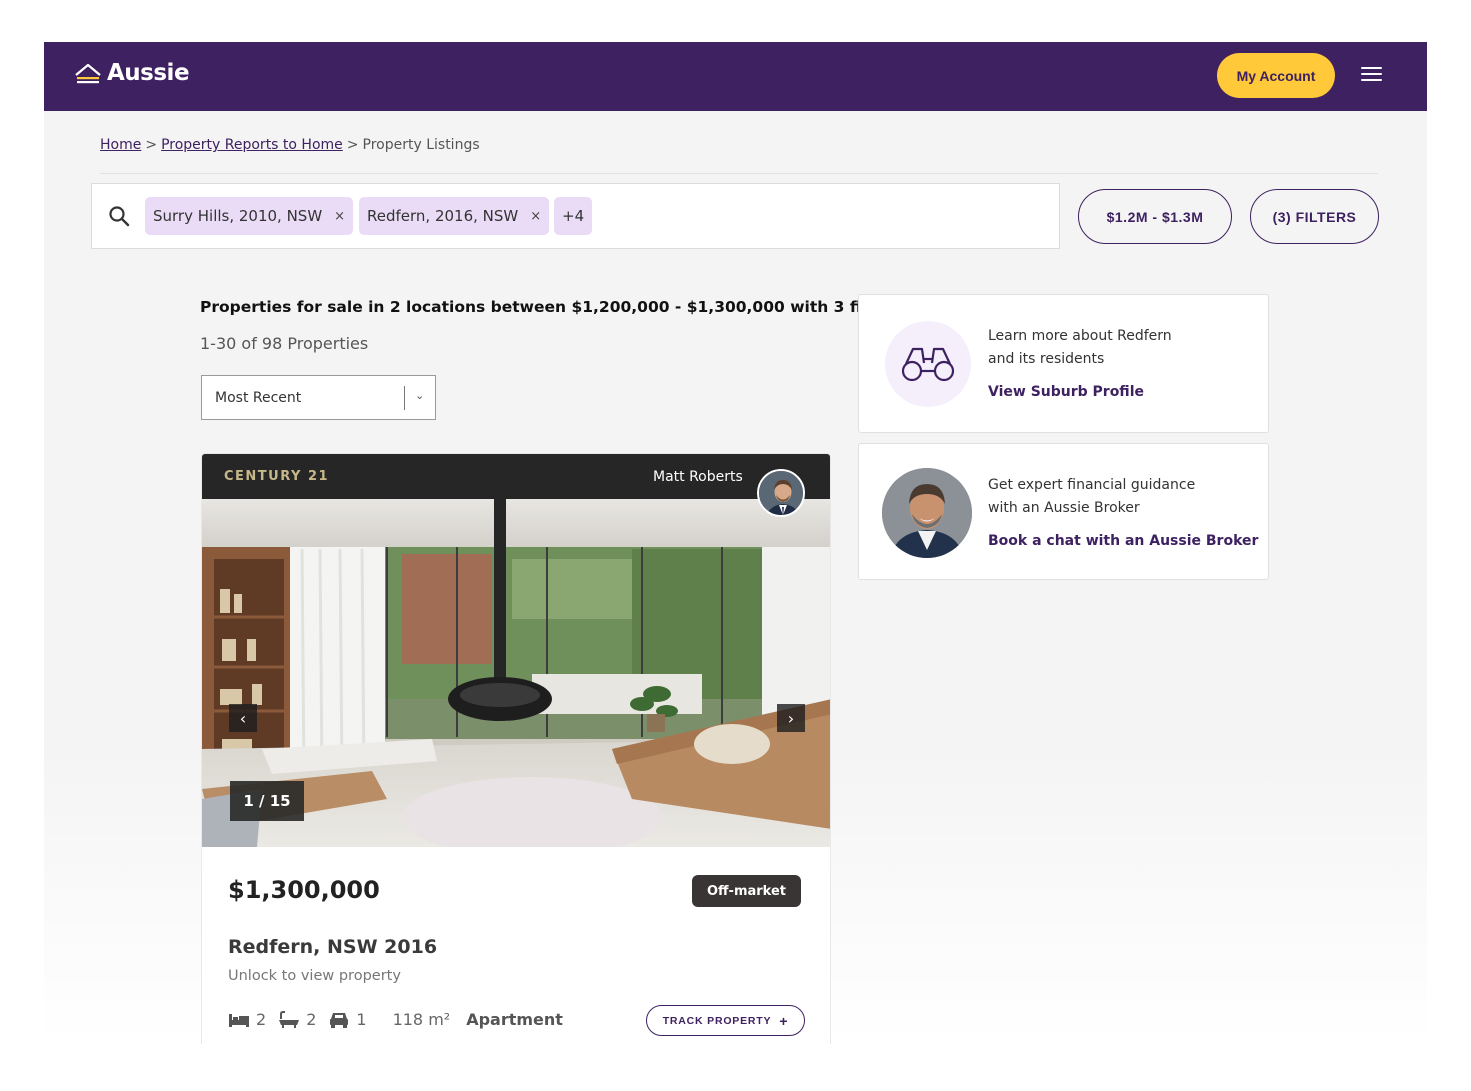  What do you see at coordinates (420, 395) in the screenshot?
I see `chevron-down-icon: ⌄` at bounding box center [420, 395].